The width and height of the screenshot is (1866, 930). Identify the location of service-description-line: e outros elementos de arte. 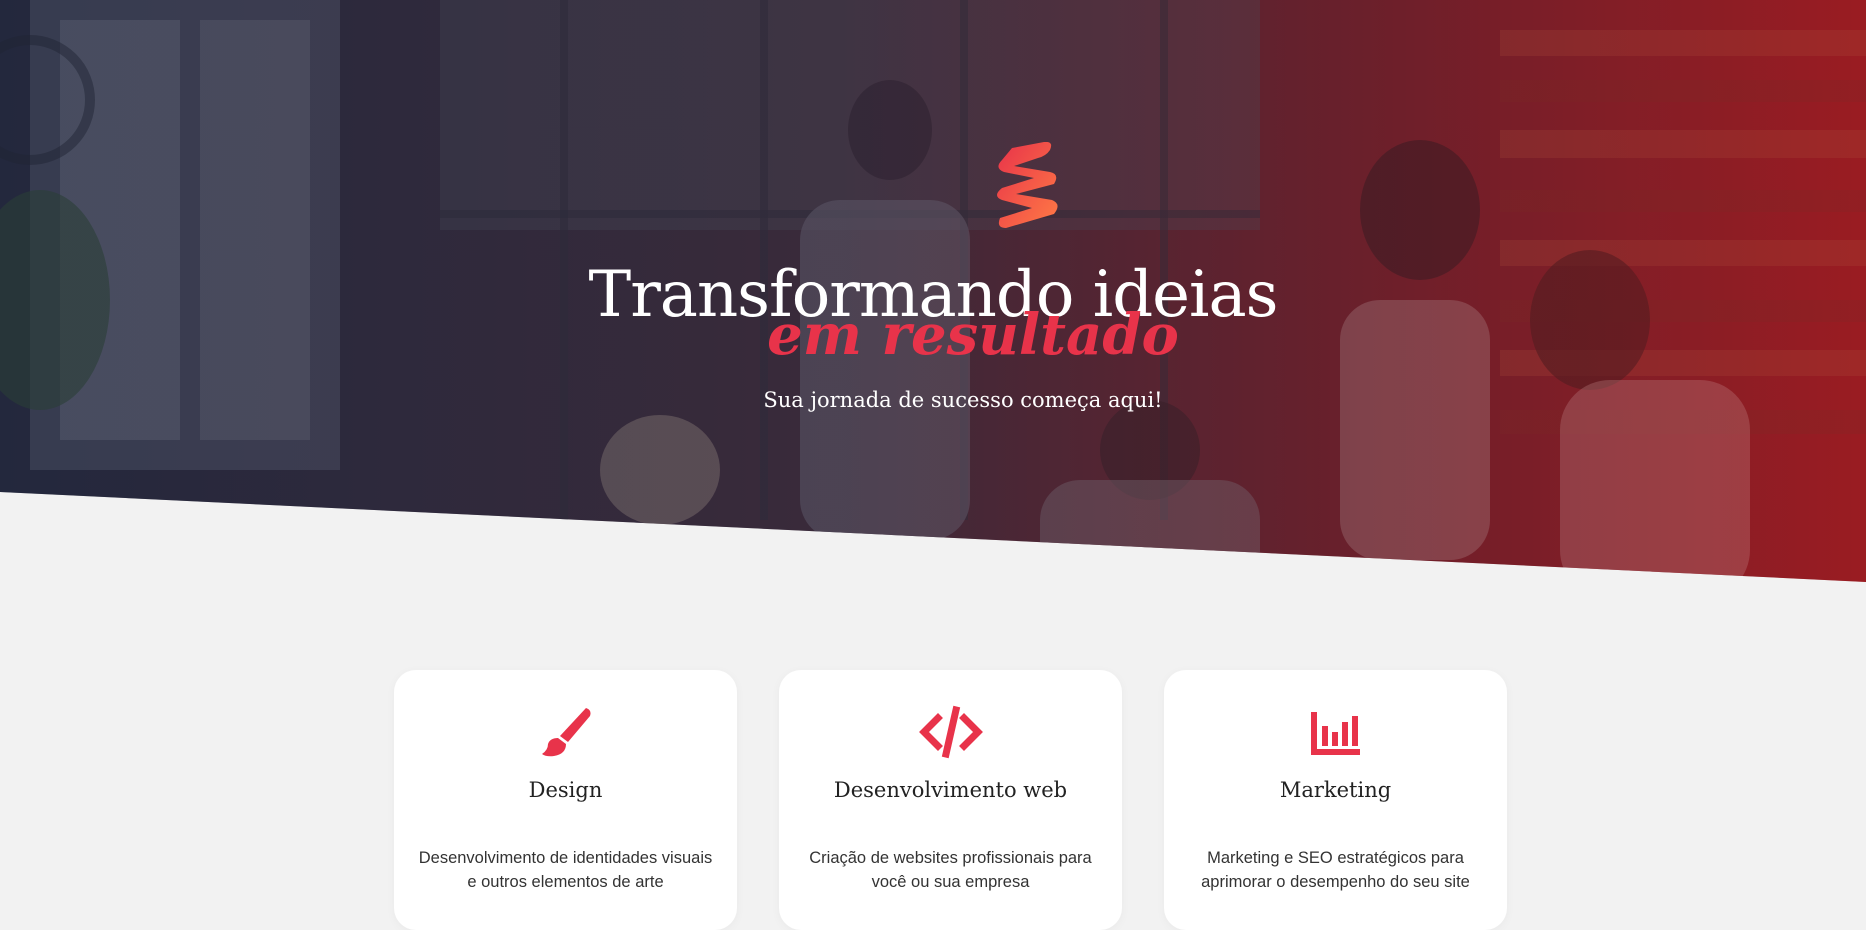
(565, 882).